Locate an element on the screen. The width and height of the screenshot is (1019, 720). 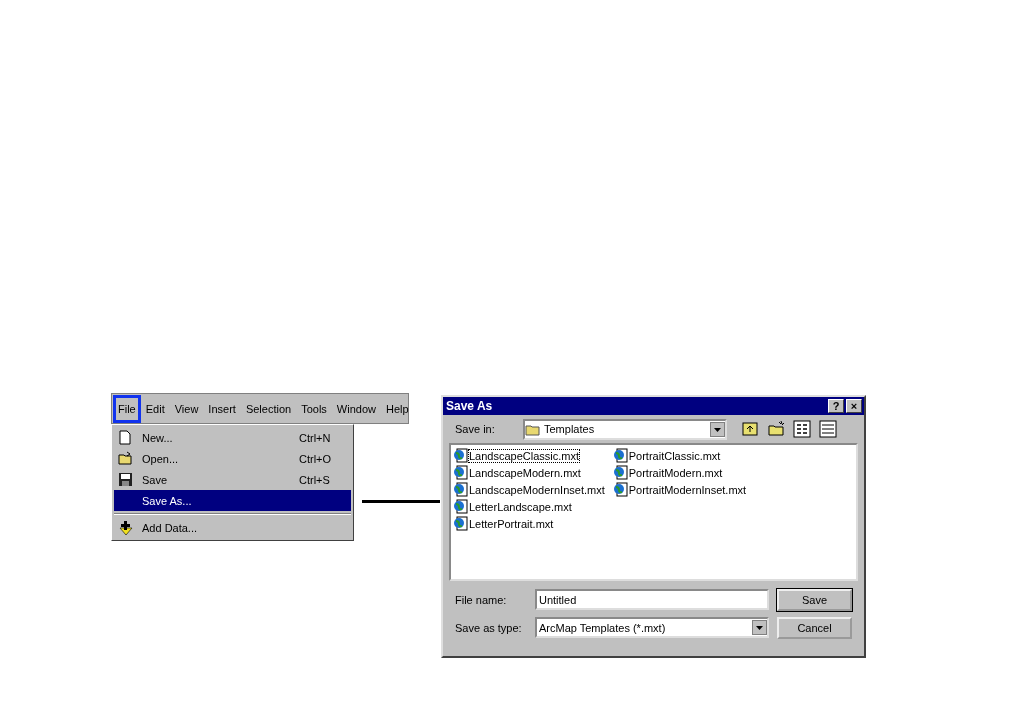
menu-item: File is located at coordinates (127, 408).